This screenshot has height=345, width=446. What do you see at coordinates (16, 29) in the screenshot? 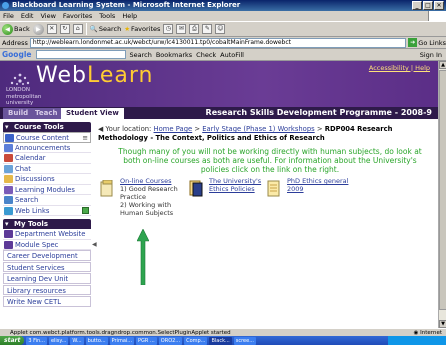
I see `back-button: ◀ Back` at bounding box center [16, 29].